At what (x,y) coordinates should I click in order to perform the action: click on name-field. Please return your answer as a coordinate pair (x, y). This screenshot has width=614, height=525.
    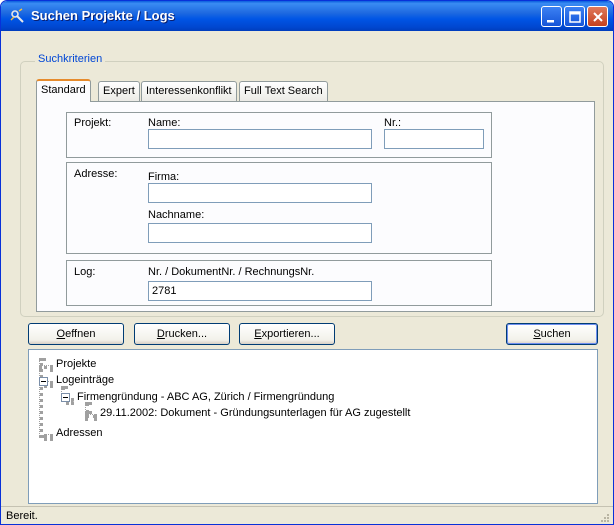
    Looking at the image, I should click on (260, 139).